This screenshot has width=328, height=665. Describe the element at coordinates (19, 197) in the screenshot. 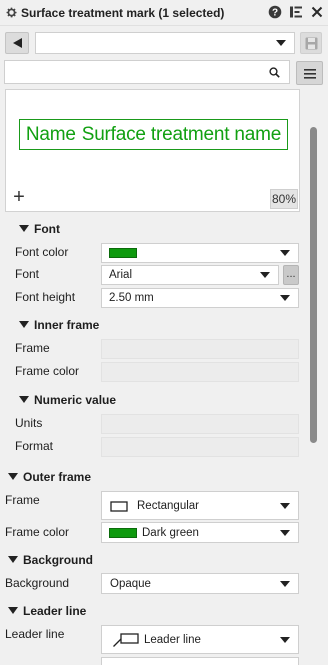

I see `add-element-button: +` at that location.